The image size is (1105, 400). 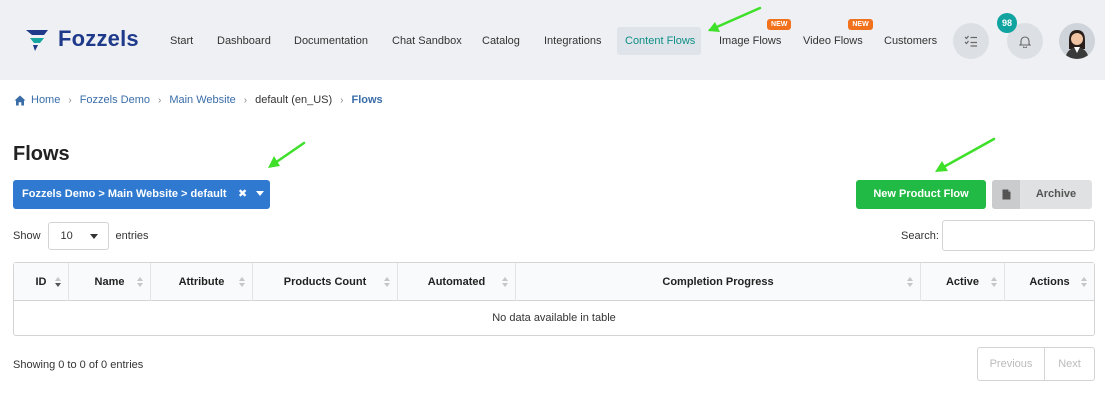 I want to click on breadcrumb-item: Main Website, so click(x=202, y=100).